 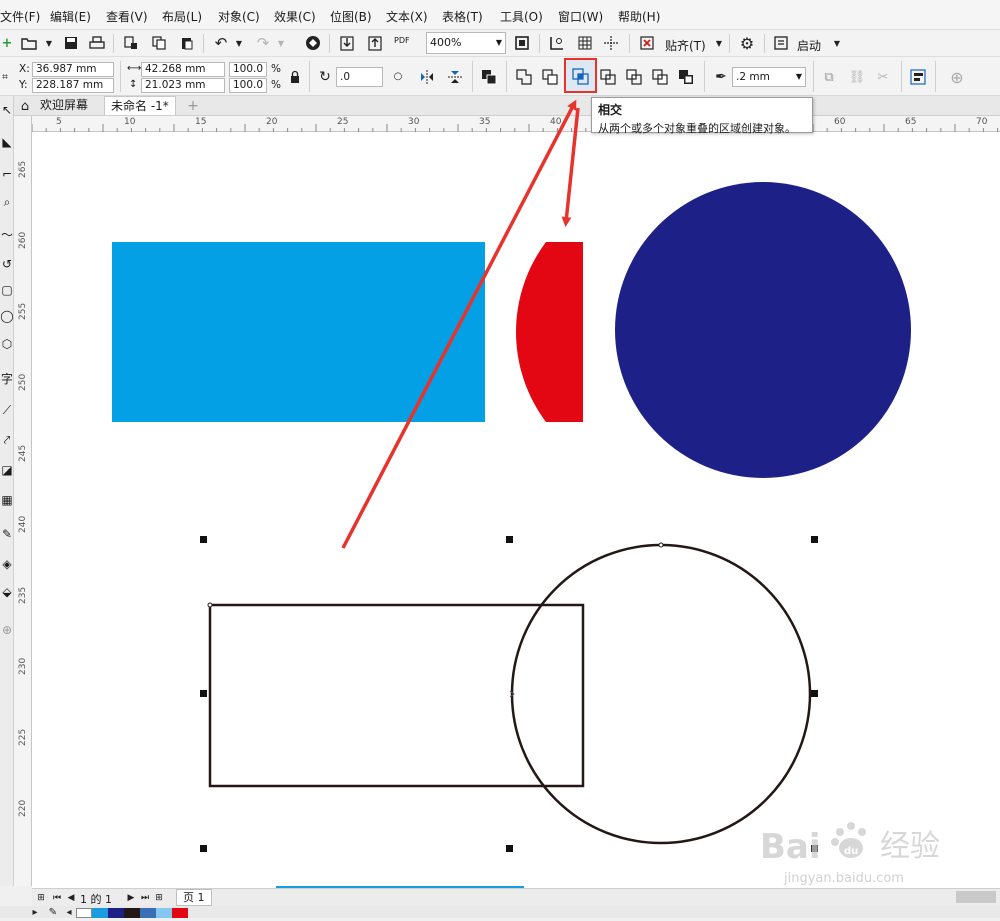 What do you see at coordinates (29, 43) in the screenshot?
I see `open-folder-icon` at bounding box center [29, 43].